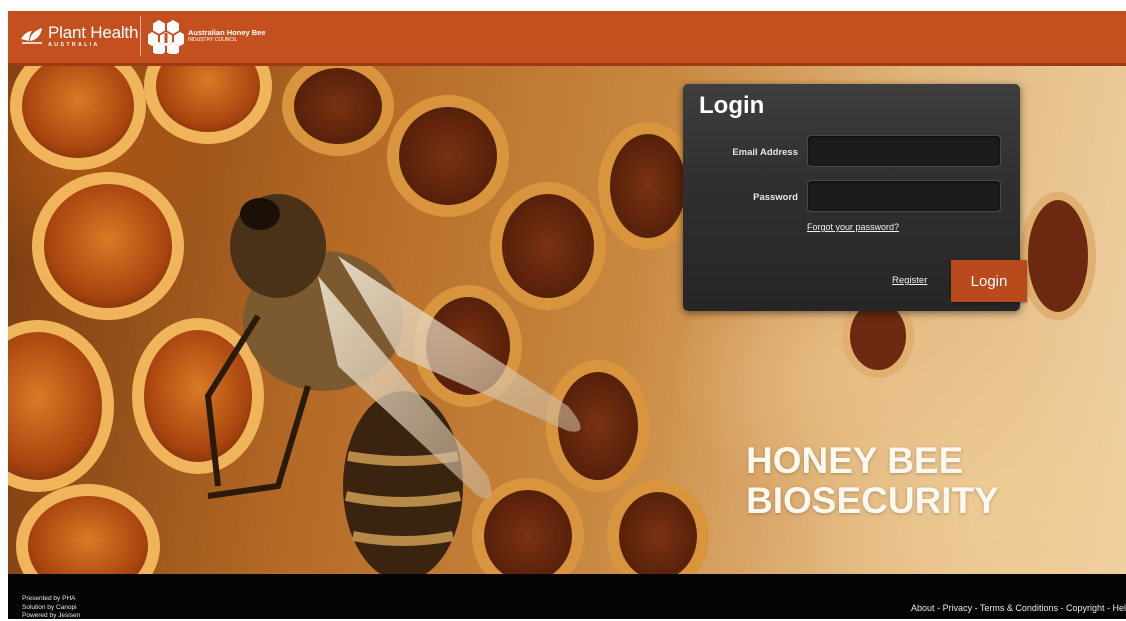  What do you see at coordinates (227, 33) in the screenshot?
I see `ahbic-logo-title: Australian Honey Bee` at bounding box center [227, 33].